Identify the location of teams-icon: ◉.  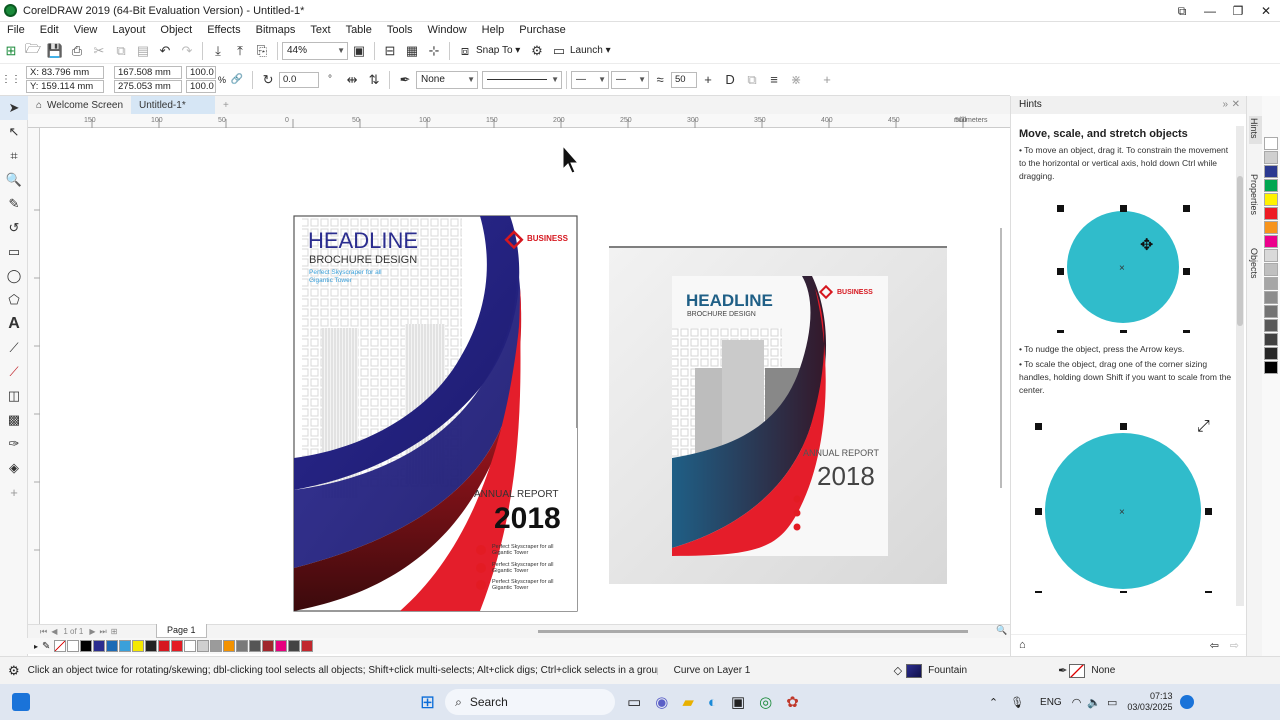
(661, 702).